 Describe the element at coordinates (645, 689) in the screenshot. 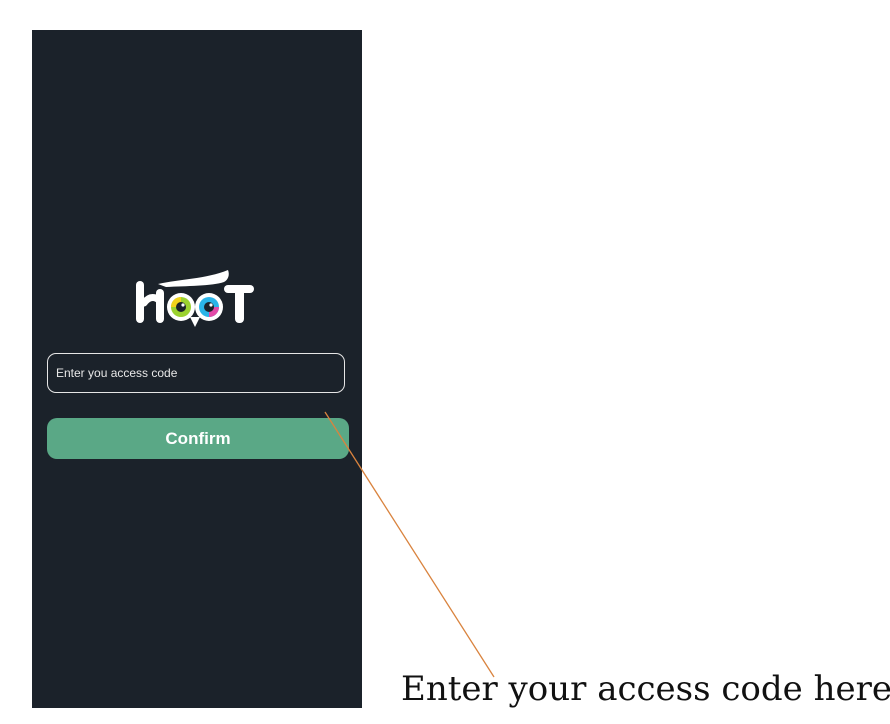

I see `annotation-text: Enter your access code here` at that location.